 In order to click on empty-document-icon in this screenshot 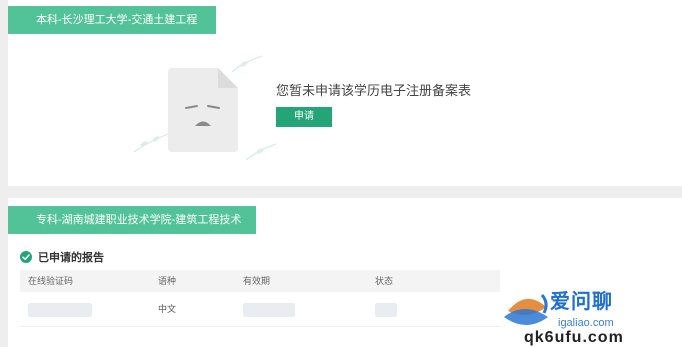, I will do `click(203, 110)`.